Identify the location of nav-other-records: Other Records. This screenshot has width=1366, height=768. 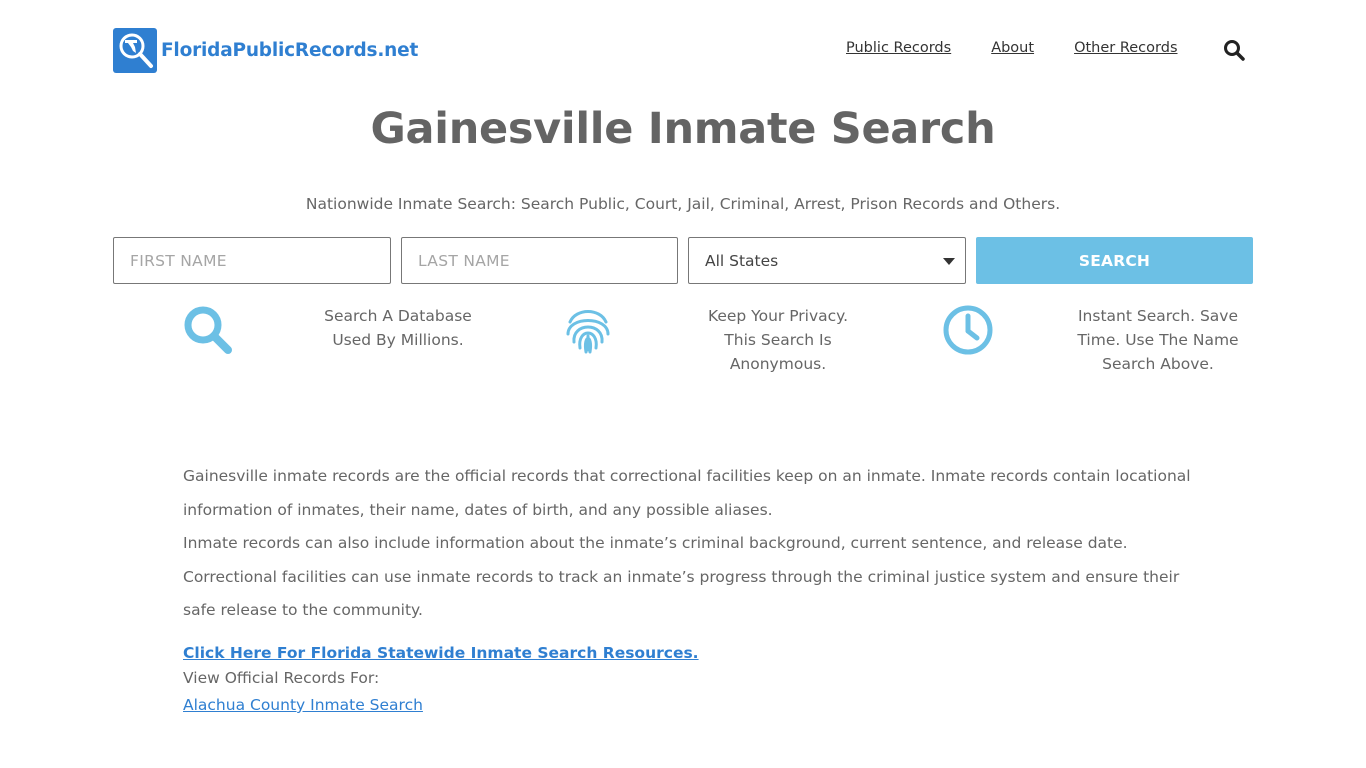
(1125, 48).